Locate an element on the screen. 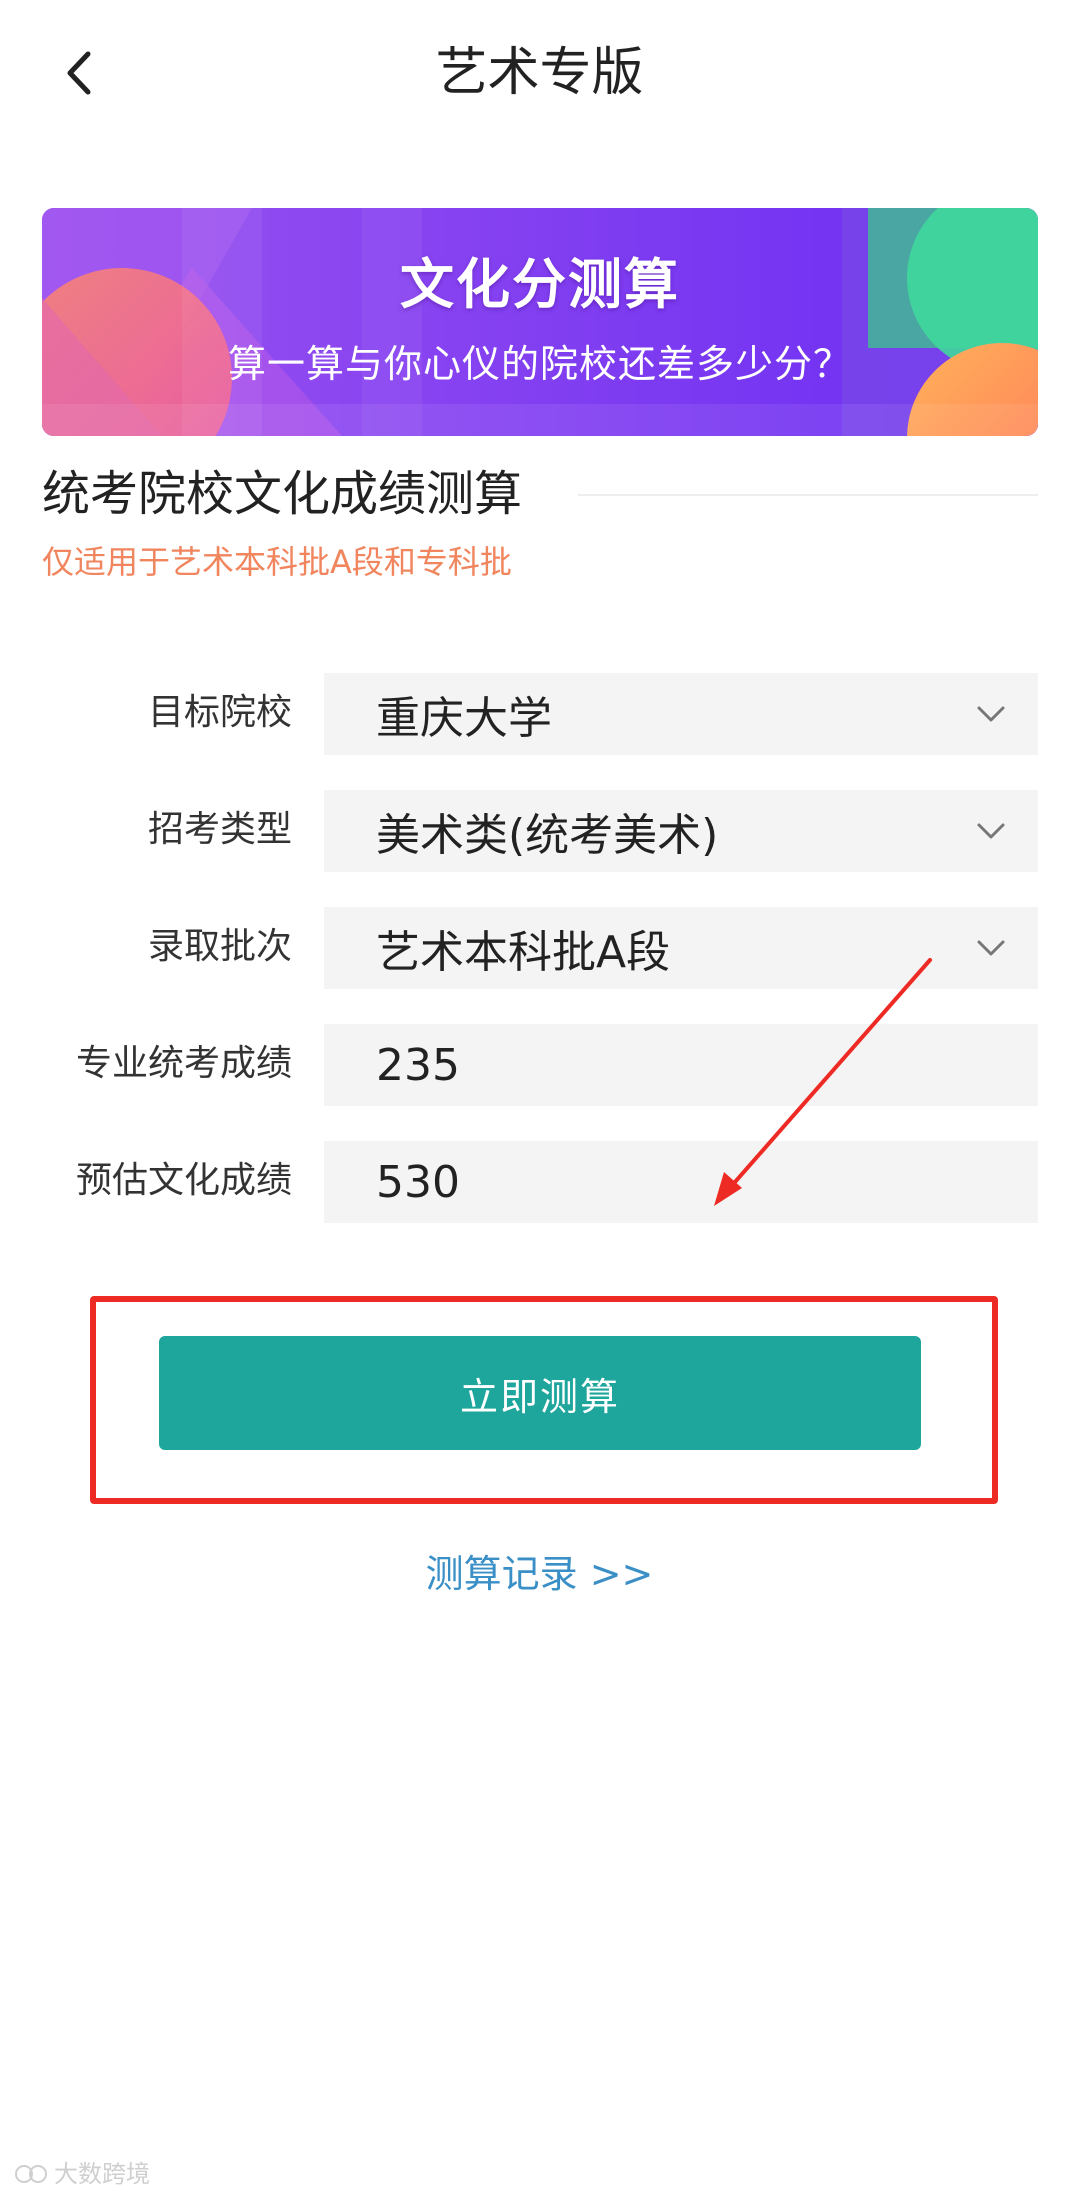 The image size is (1079, 2197). section-title: 统考院校文化成绩测算 is located at coordinates (282, 494).